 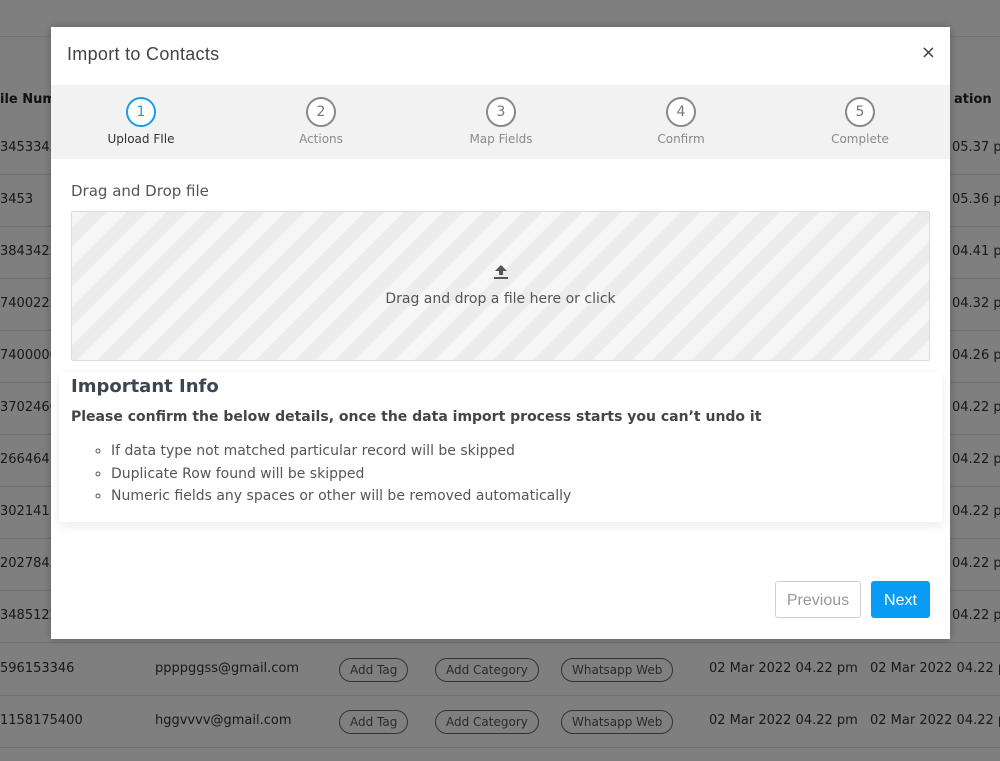 I want to click on step-label: Upload FIle, so click(x=141, y=139).